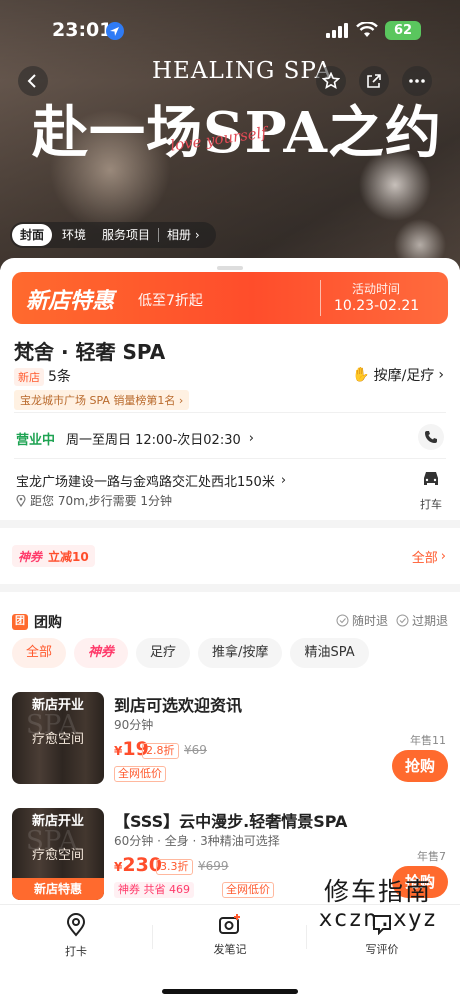 The image size is (460, 1000). I want to click on category-link: ✋ 按摩/足疗 ›, so click(398, 375).